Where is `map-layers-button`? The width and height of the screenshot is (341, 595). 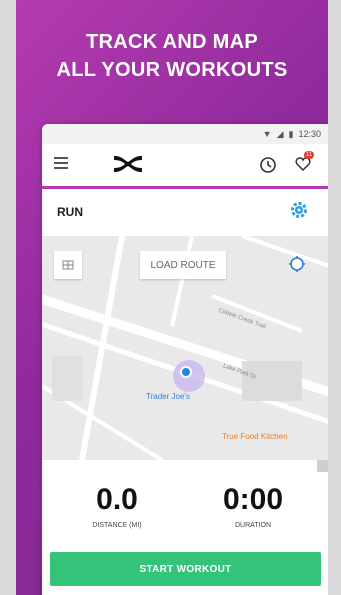
map-layers-button is located at coordinates (68, 265).